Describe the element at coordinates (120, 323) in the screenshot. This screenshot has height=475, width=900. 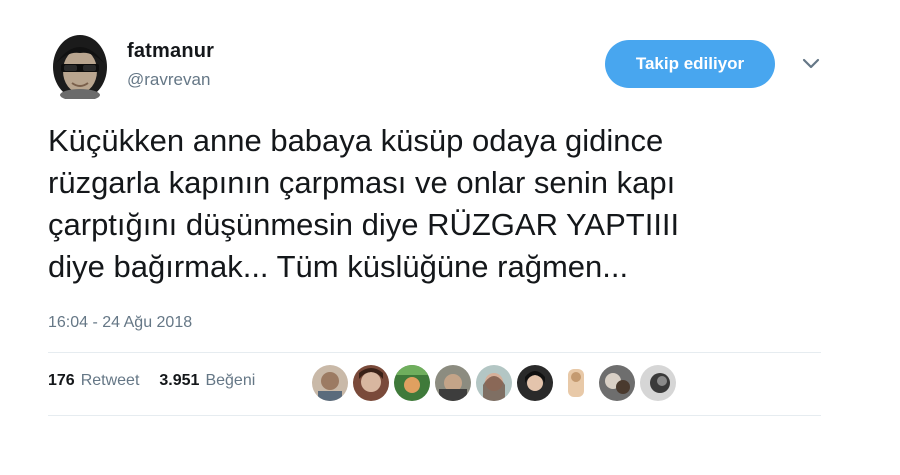
I see `tweet-timestamp: 16:04 - 24 Ağu 2018` at that location.